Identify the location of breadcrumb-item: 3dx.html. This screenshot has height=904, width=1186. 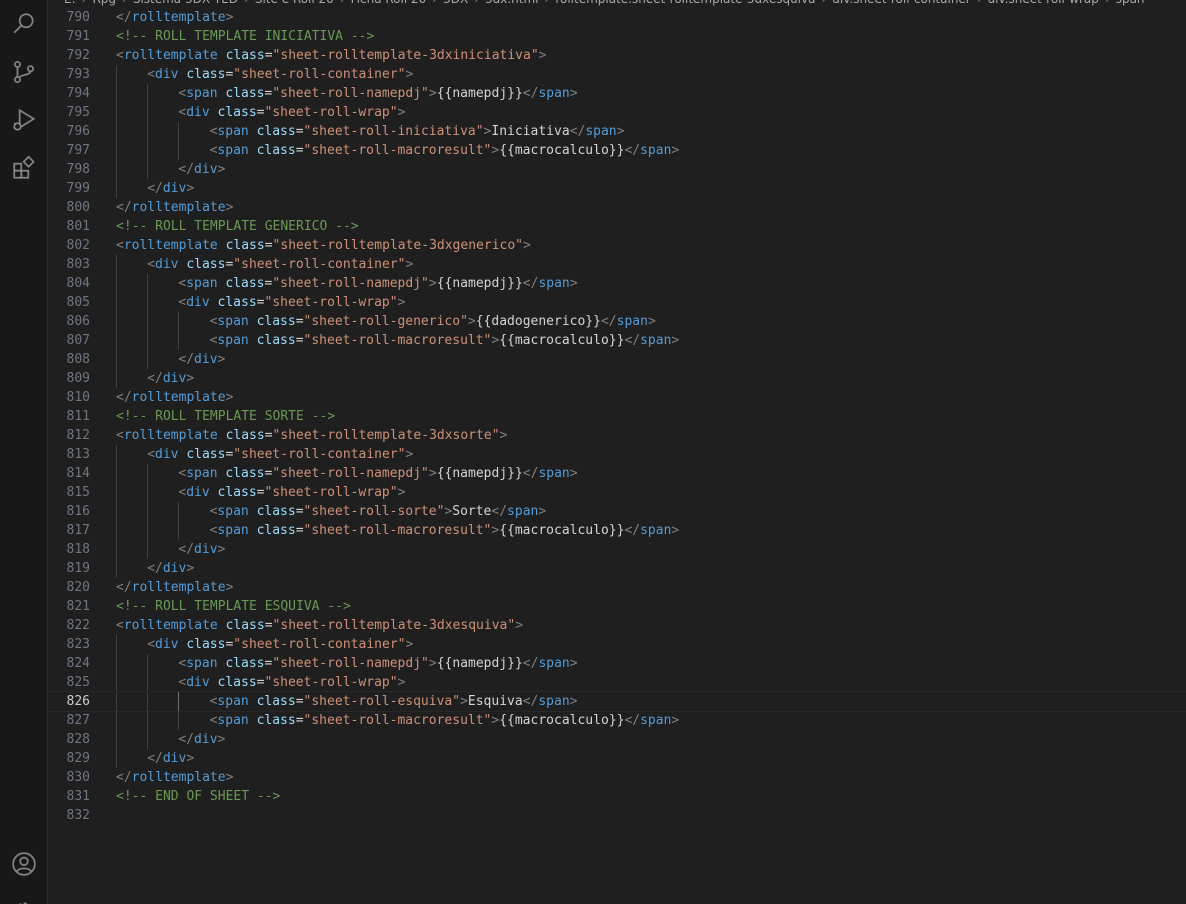
(512, 3).